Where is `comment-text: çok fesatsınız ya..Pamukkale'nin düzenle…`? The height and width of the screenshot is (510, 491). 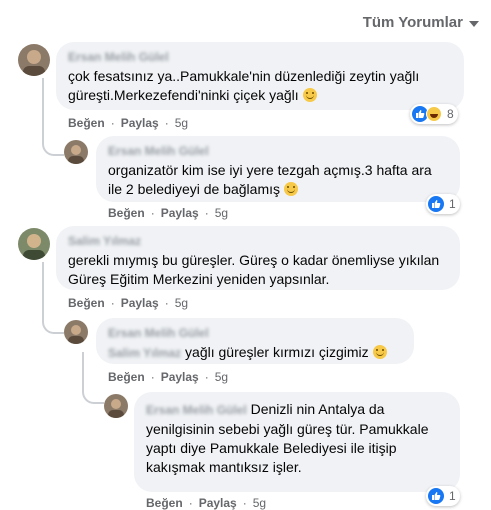
comment-text: çok fesatsınız ya..Pamukkale'nin düzenle… is located at coordinates (244, 85).